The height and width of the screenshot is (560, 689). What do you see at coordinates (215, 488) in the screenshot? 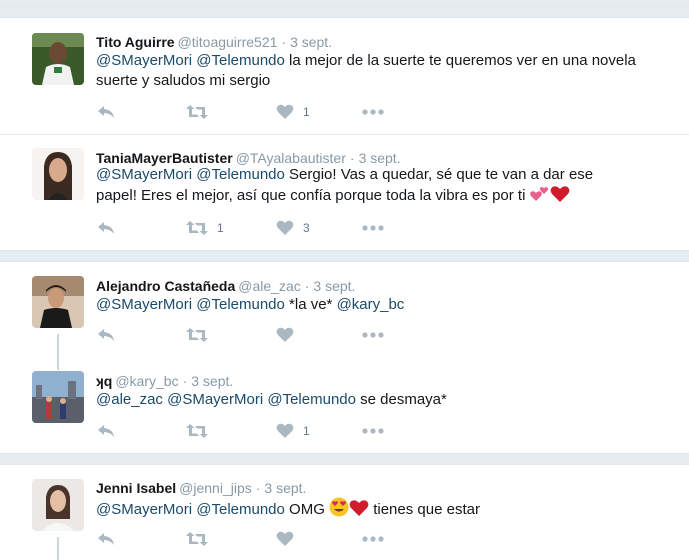
I see `author-handle: @jenni_jips` at bounding box center [215, 488].